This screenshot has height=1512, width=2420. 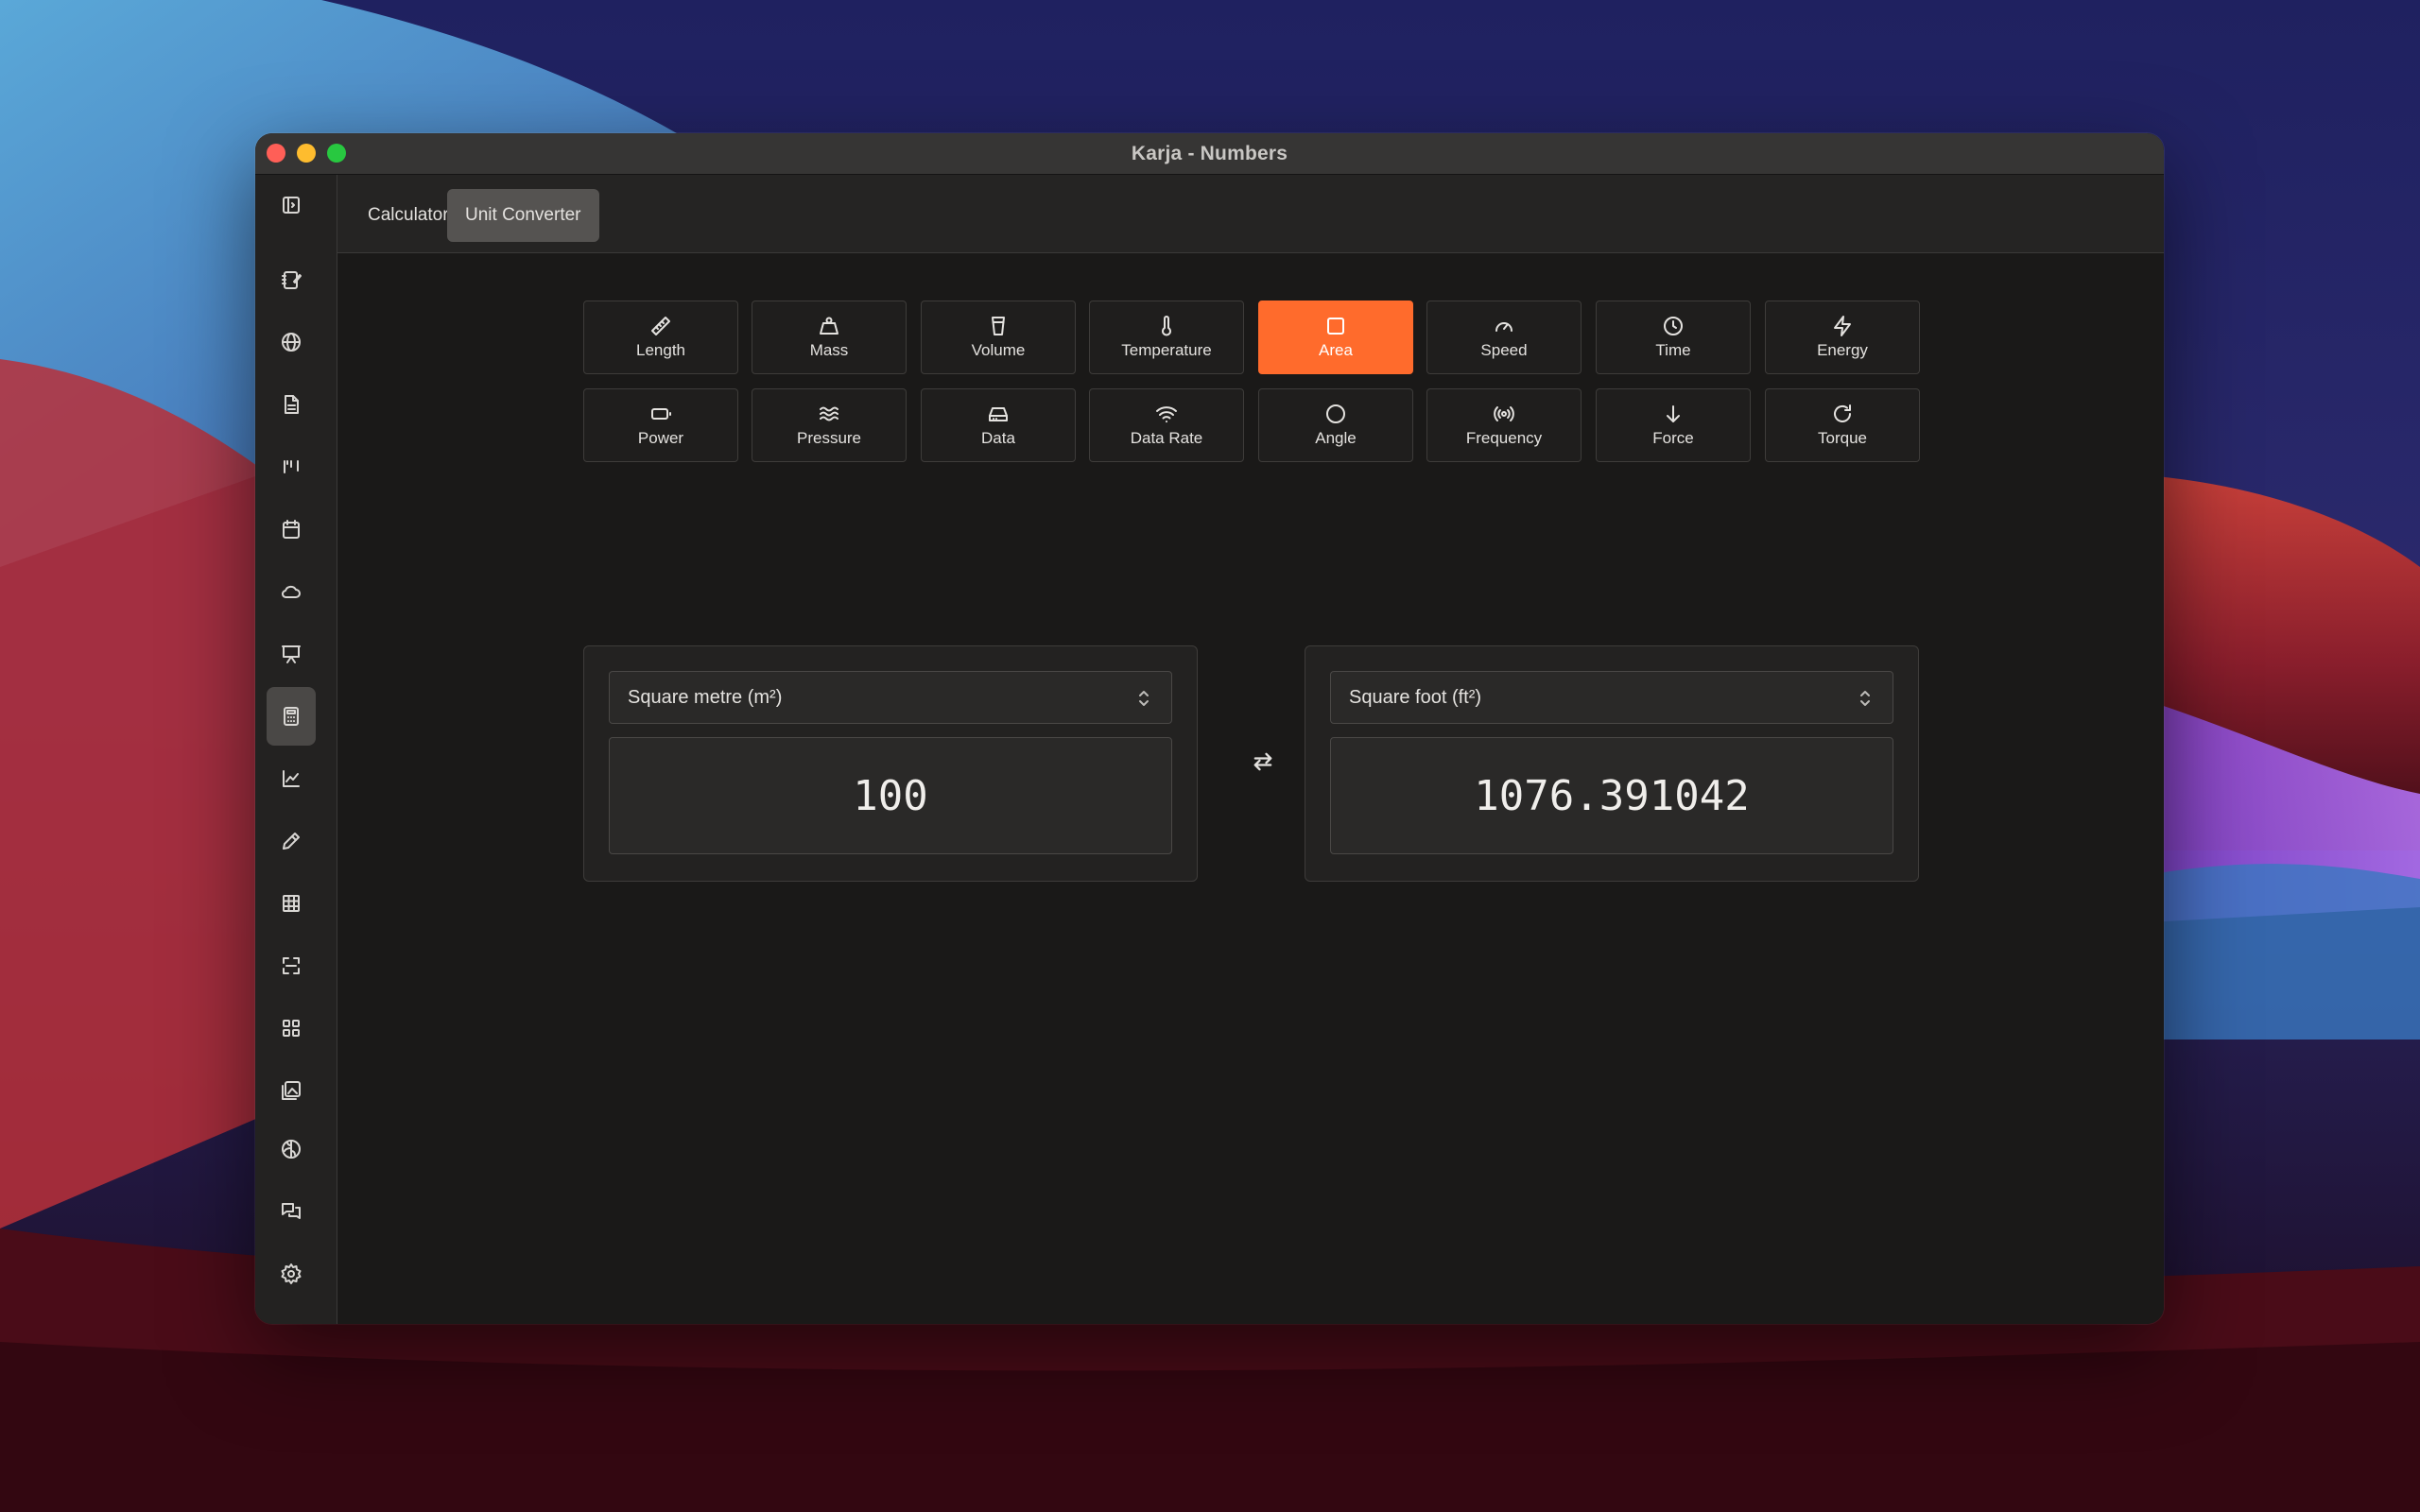 What do you see at coordinates (829, 337) in the screenshot?
I see `category-mass-button: Mass` at bounding box center [829, 337].